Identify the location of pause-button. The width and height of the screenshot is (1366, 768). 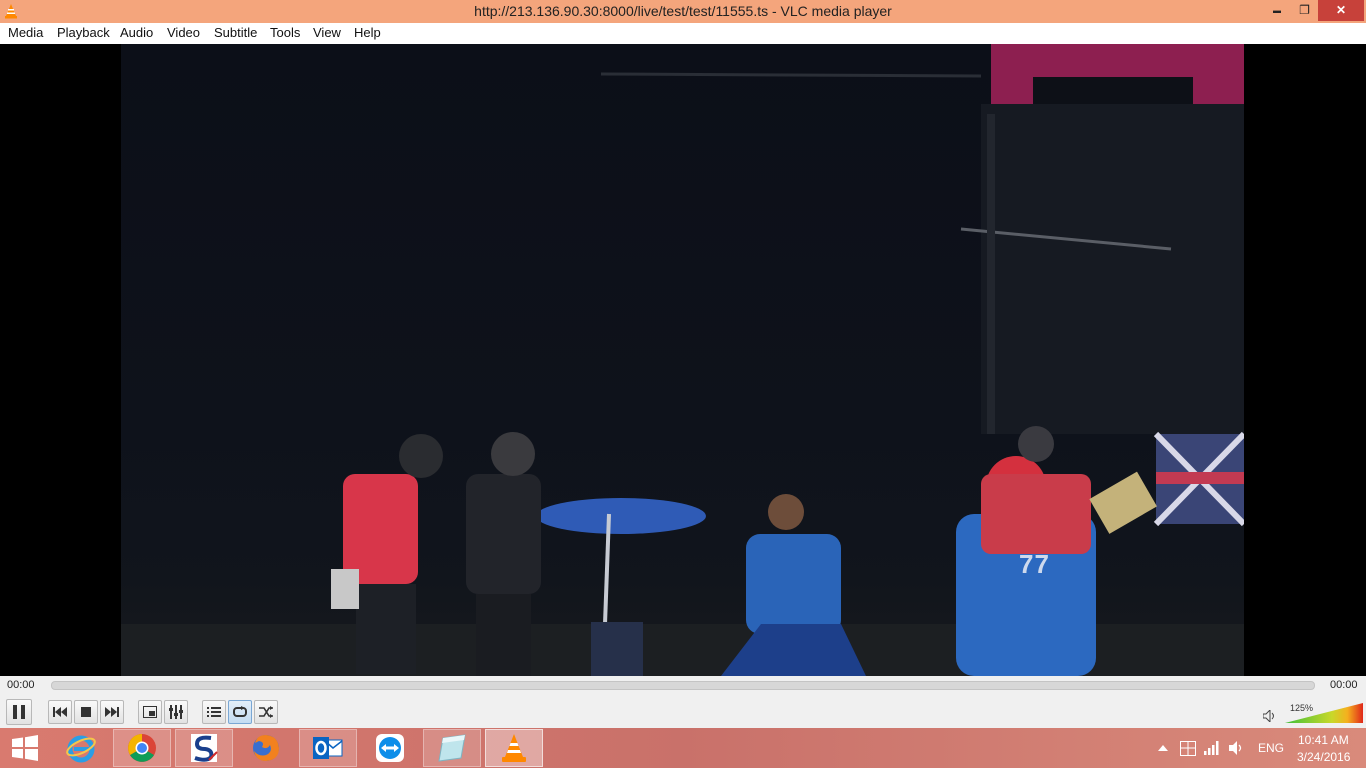
(19, 712).